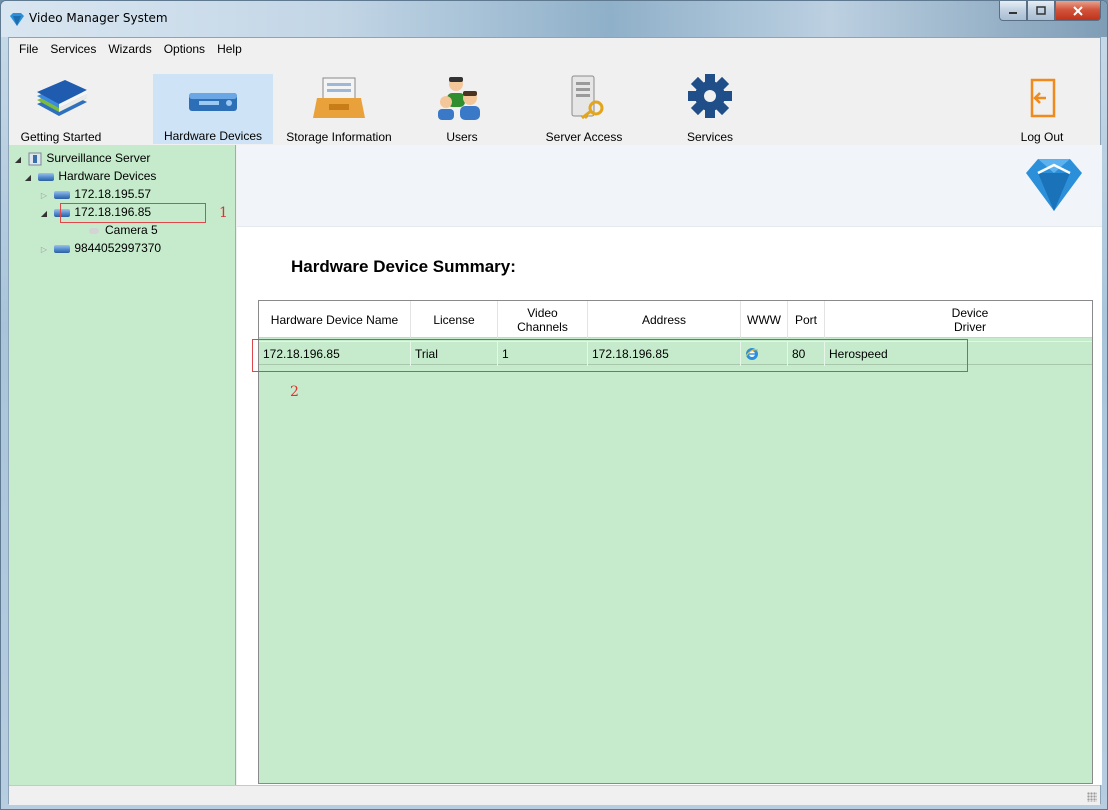 The image size is (1108, 810). I want to click on getting-started-label: Getting Started, so click(61, 137).